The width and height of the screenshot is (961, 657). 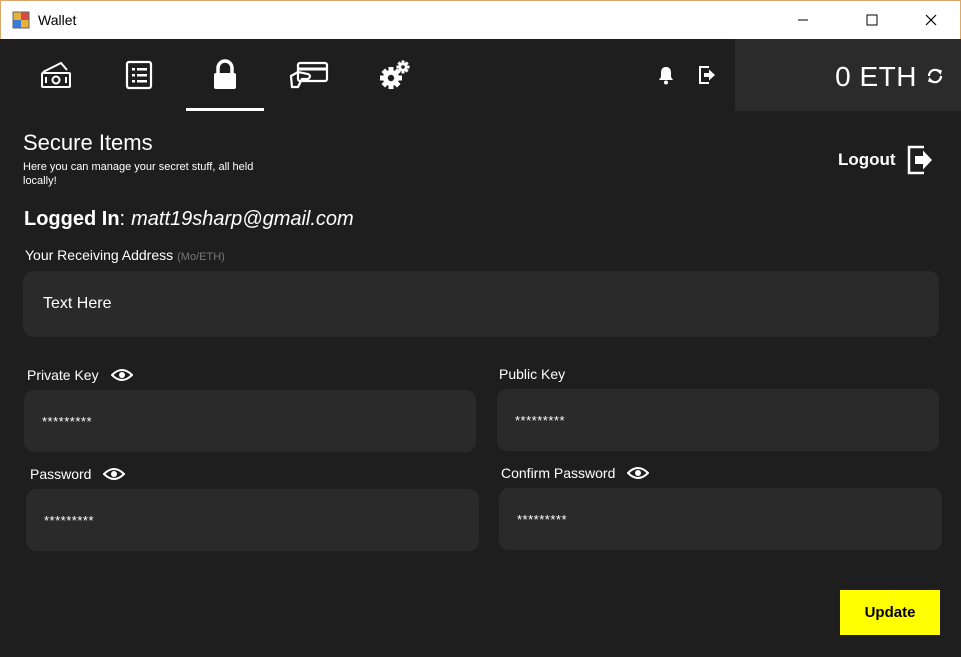 I want to click on list-icon, so click(x=139, y=75).